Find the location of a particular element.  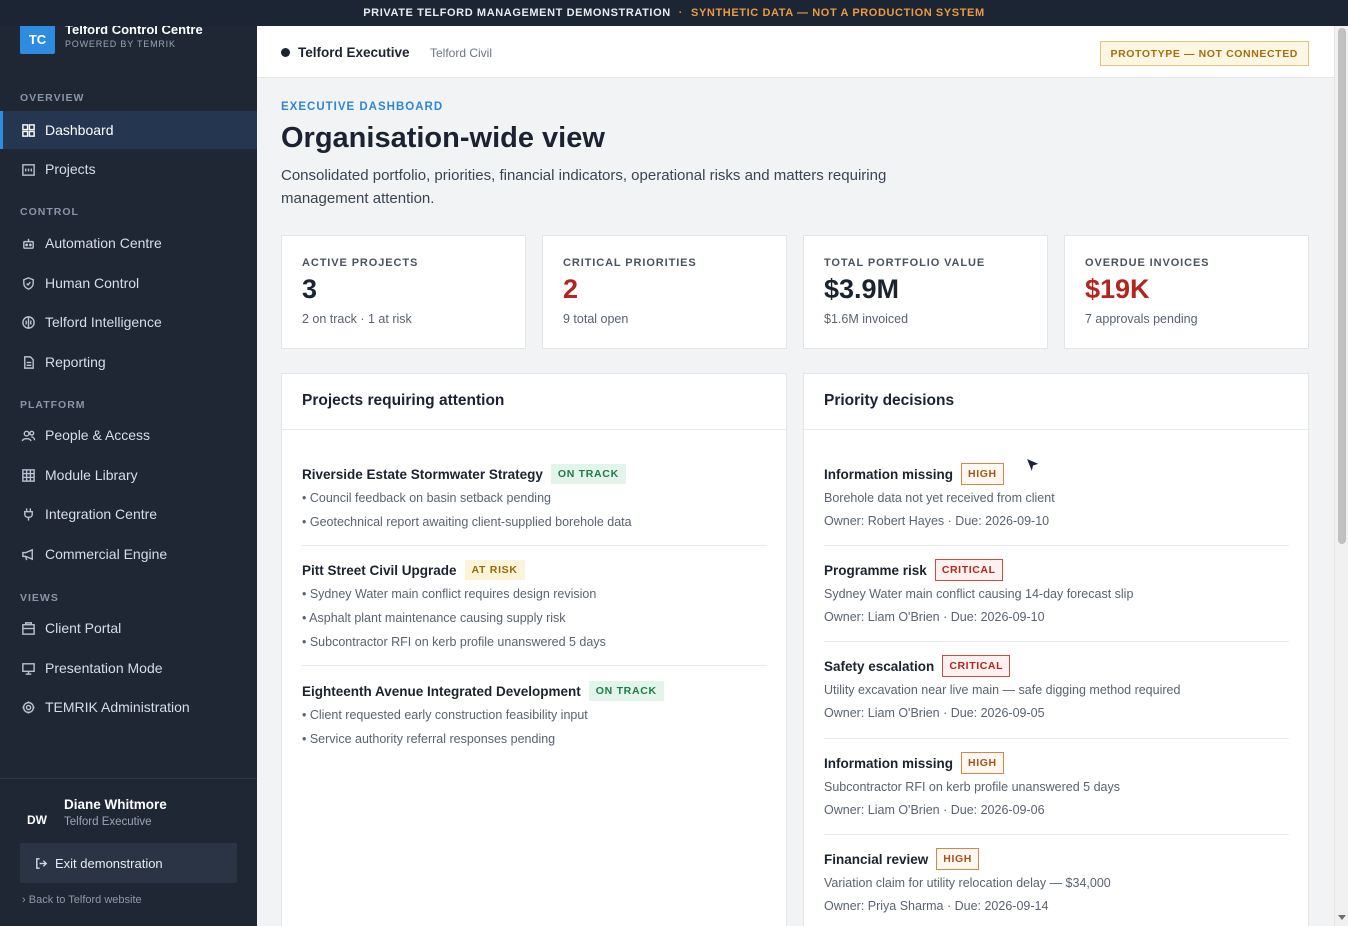

sidebar-item-label: TEMRIK Administration is located at coordinates (117, 707).